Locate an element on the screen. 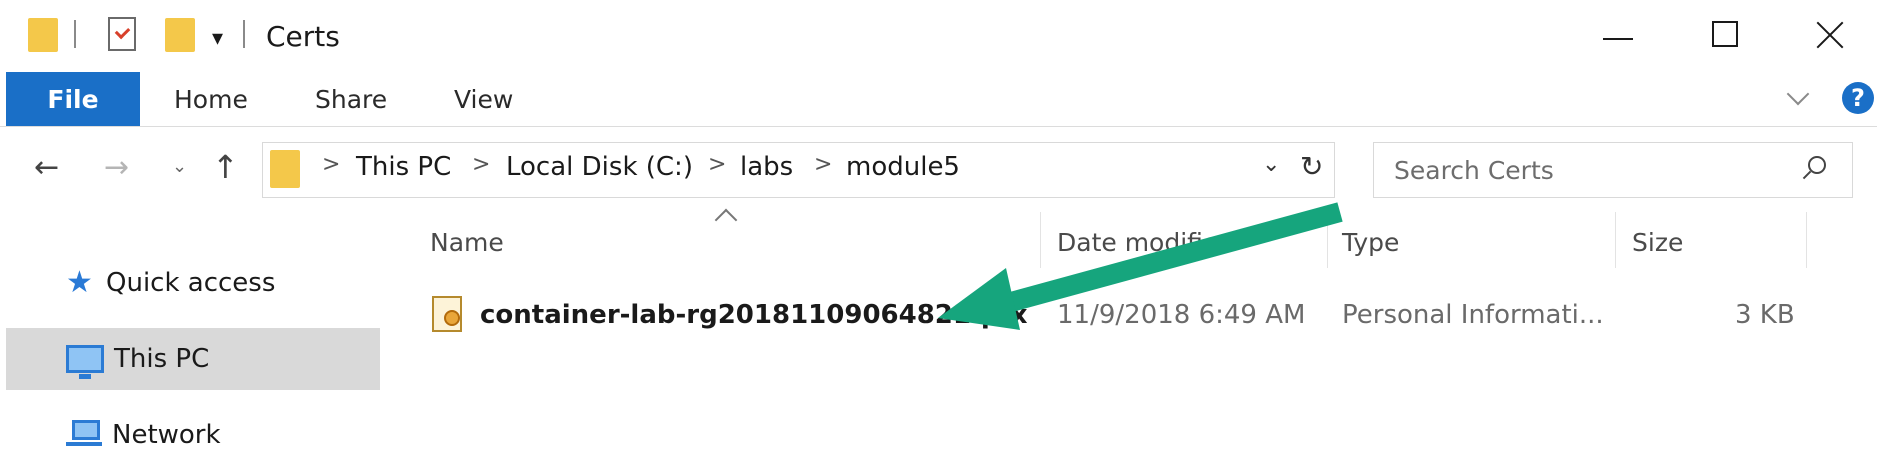 This screenshot has height=466, width=1877. annotation-arrow is located at coordinates (1140, 266).